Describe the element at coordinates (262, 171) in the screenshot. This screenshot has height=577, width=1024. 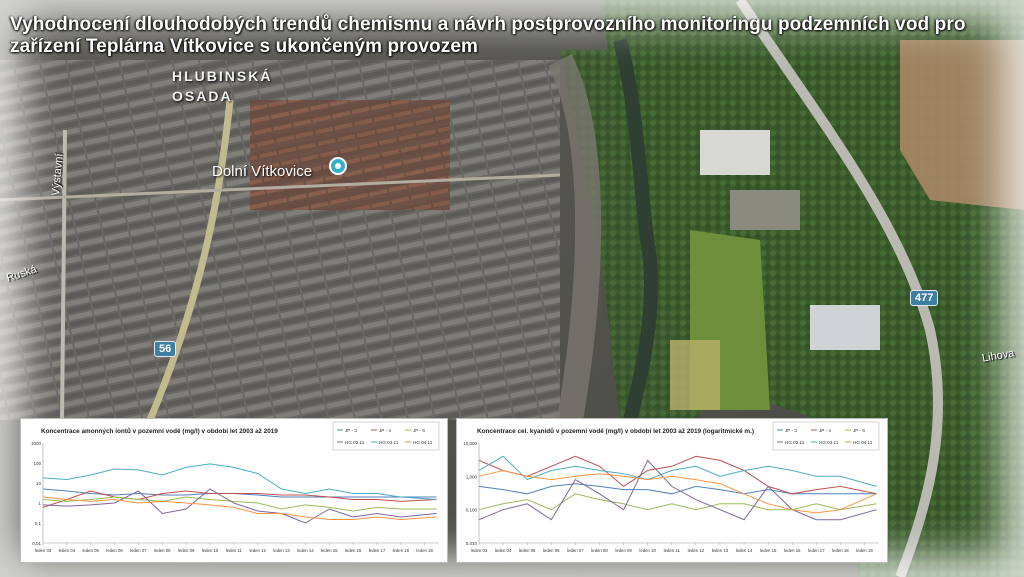
I see `poi-label: Dolní Vítkovice` at that location.